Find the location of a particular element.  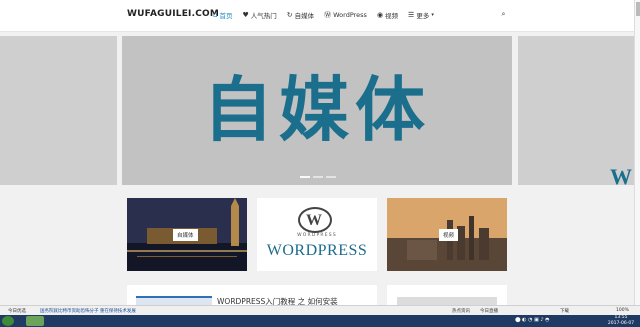

nav-self-media-label: 自媒体 is located at coordinates (304, 16).